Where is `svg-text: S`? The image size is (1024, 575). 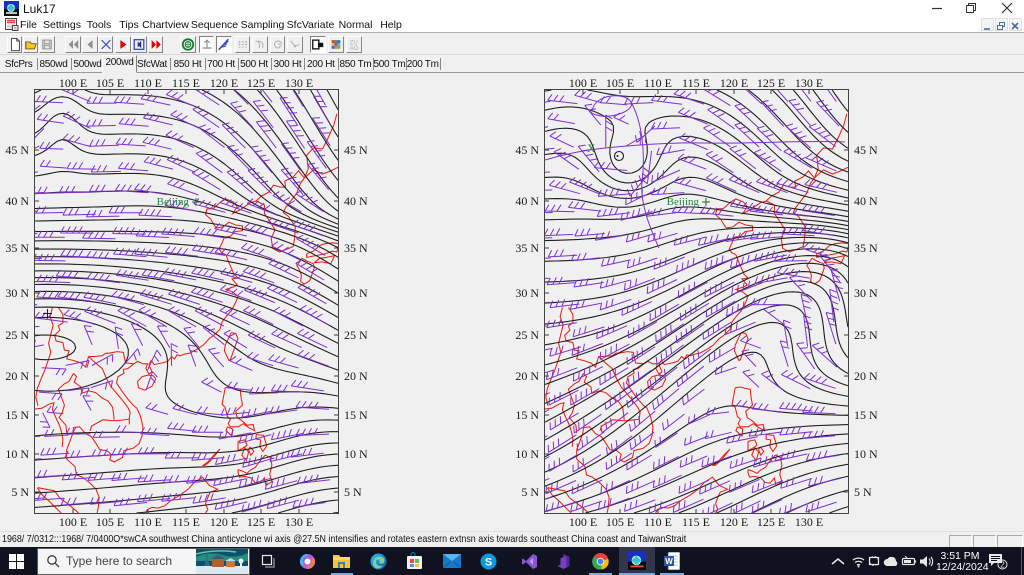 svg-text: S is located at coordinates (488, 563).